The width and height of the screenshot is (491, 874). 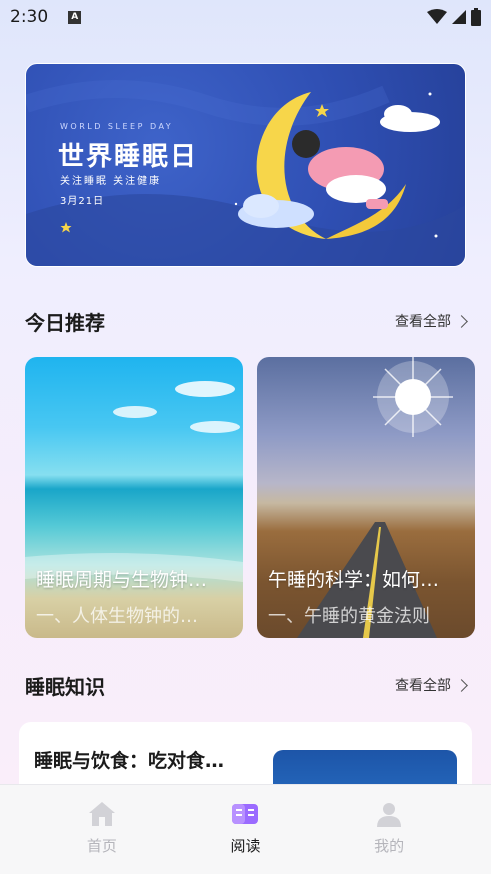 What do you see at coordinates (245, 814) in the screenshot?
I see `book-icon` at bounding box center [245, 814].